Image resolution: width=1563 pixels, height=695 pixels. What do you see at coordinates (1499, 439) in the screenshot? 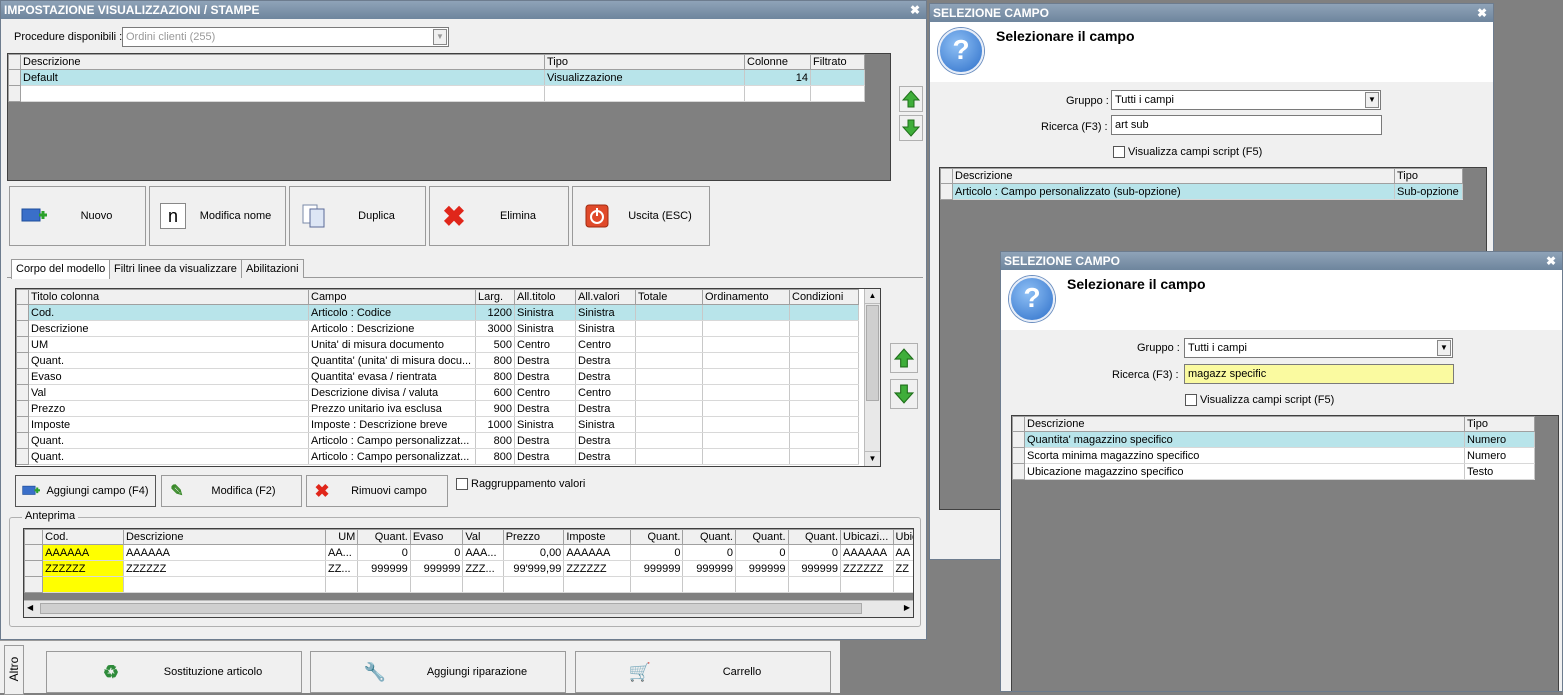
I see `cell: Numero` at bounding box center [1499, 439].